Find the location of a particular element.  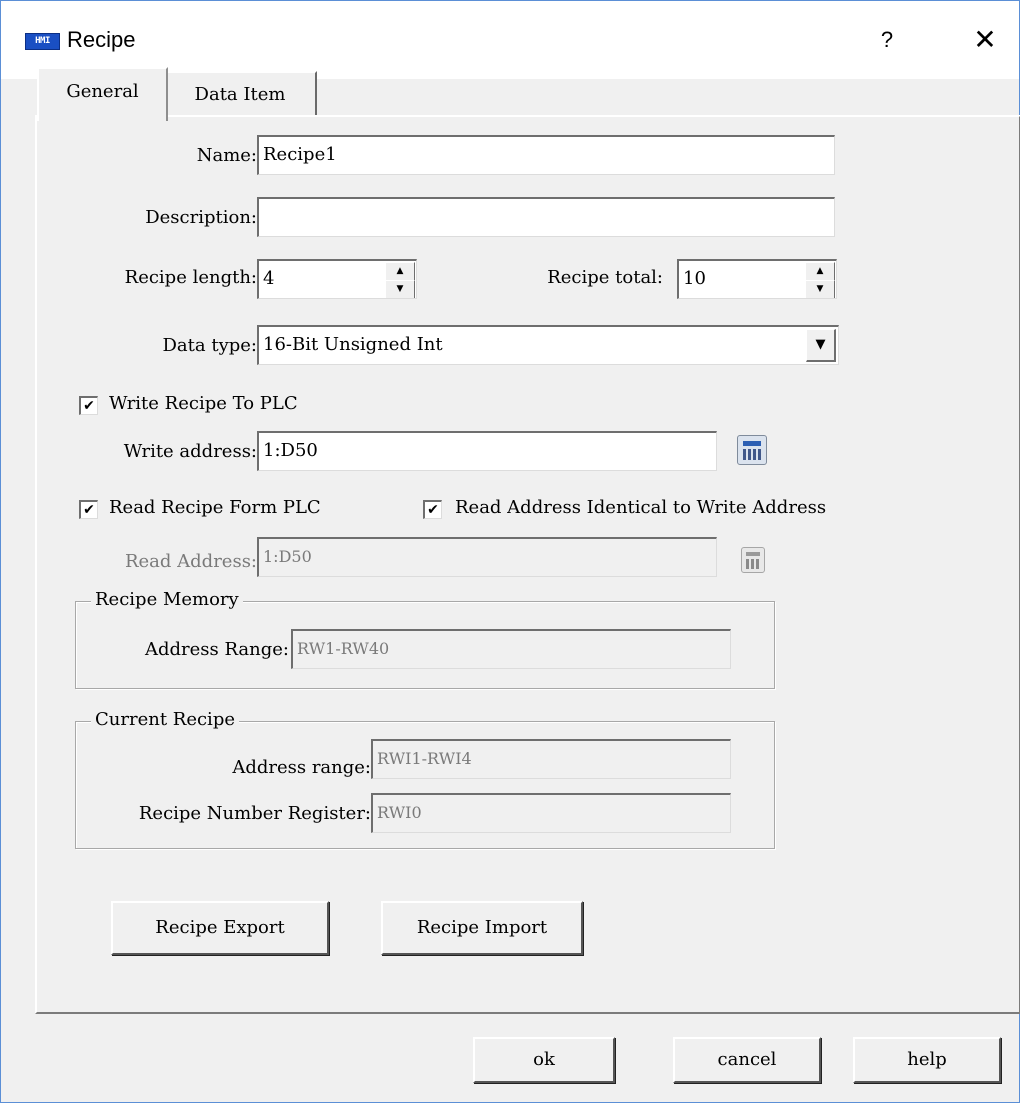

current-address-range-label: Address range: is located at coordinates (301, 767).